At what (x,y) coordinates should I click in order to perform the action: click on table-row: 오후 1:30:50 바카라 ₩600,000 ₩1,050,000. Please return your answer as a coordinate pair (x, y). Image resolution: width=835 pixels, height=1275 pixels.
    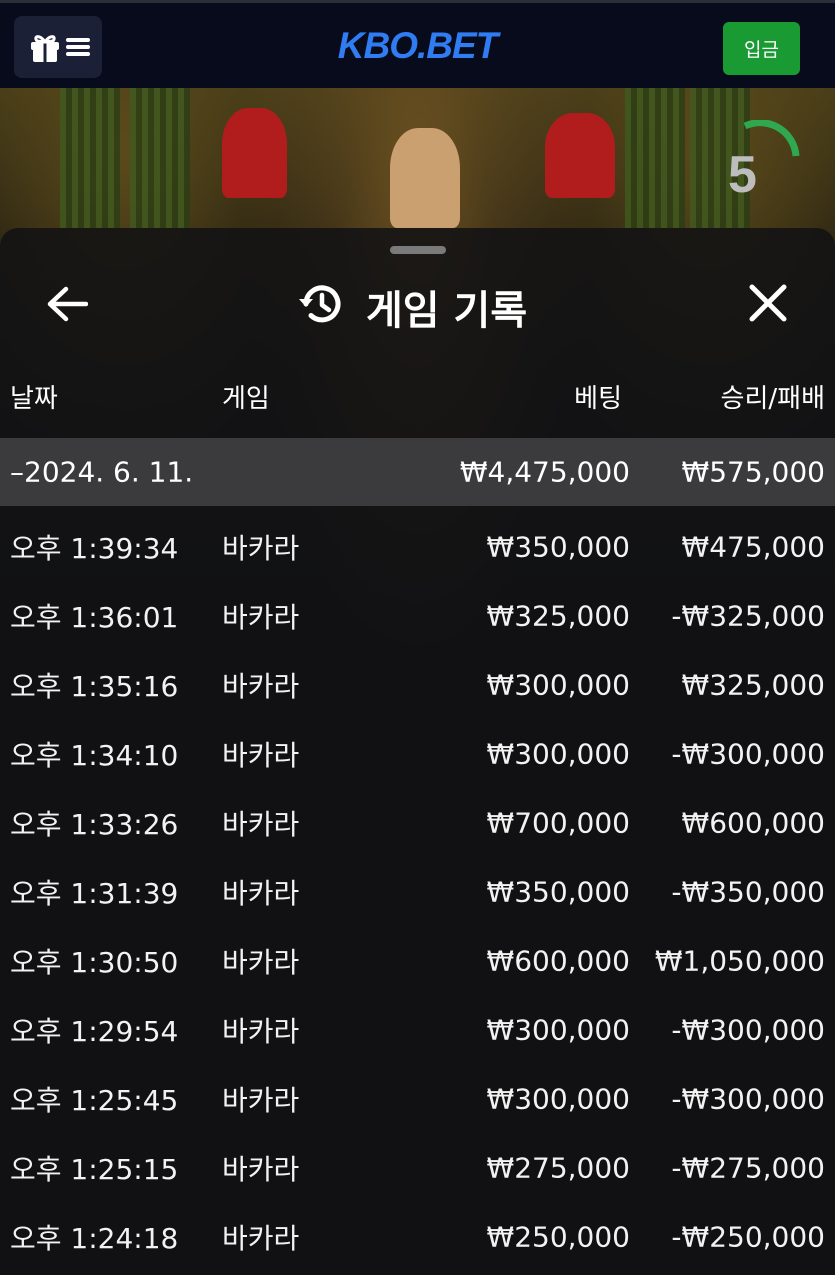
    Looking at the image, I should click on (417, 960).